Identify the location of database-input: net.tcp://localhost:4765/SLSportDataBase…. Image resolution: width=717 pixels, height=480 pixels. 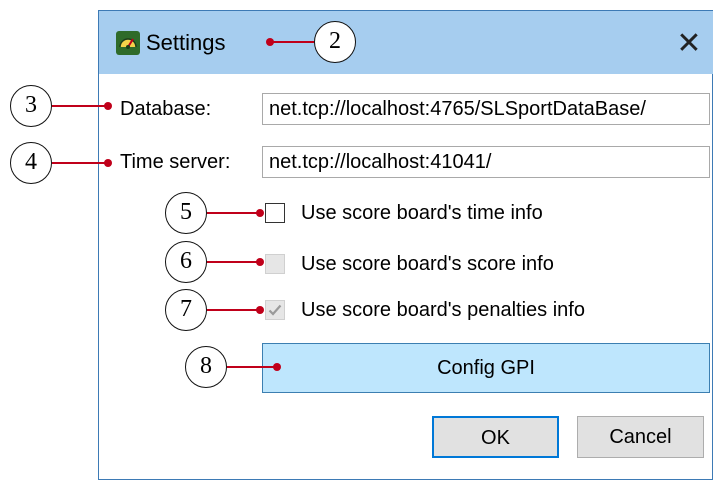
(486, 109).